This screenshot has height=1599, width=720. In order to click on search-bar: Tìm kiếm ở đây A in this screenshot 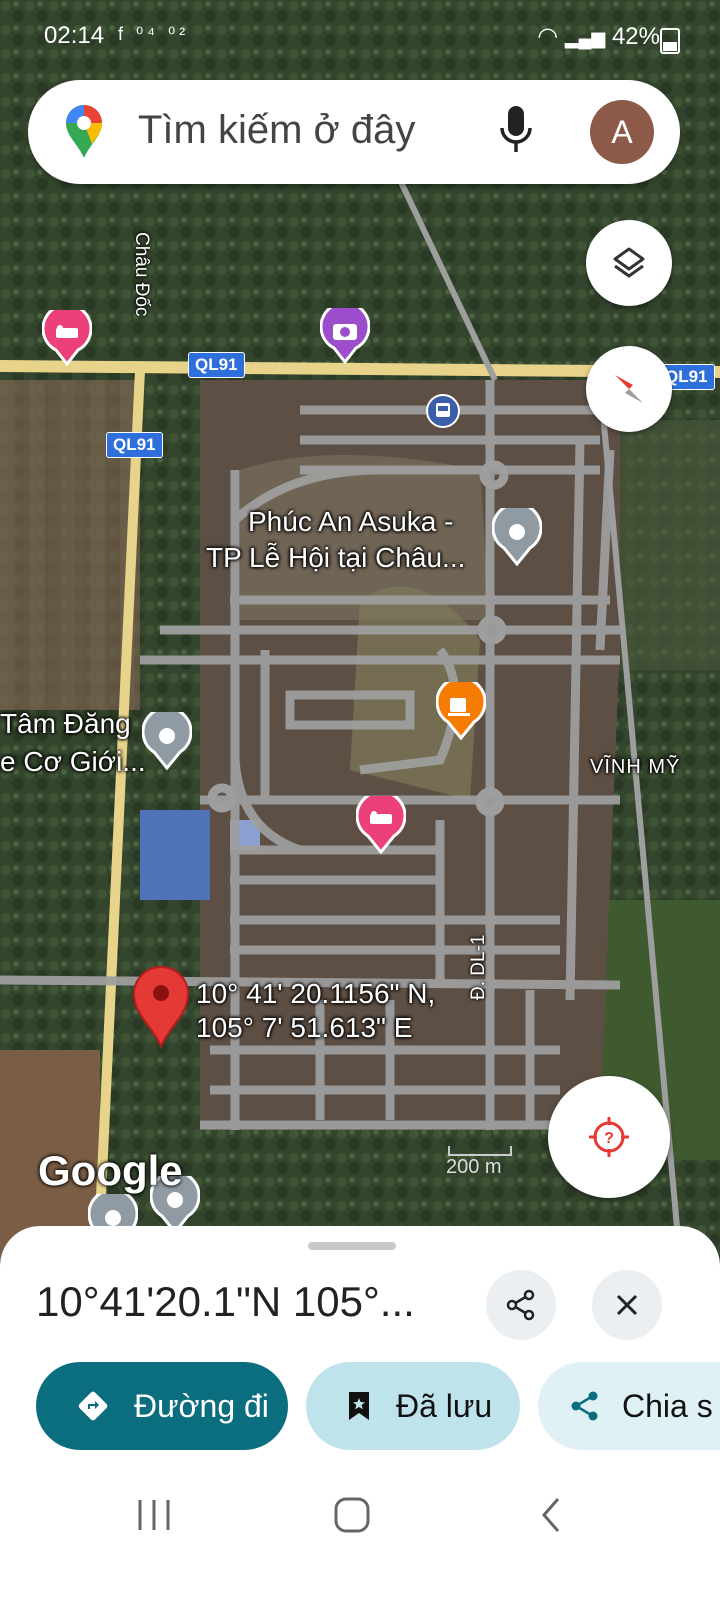, I will do `click(354, 132)`.